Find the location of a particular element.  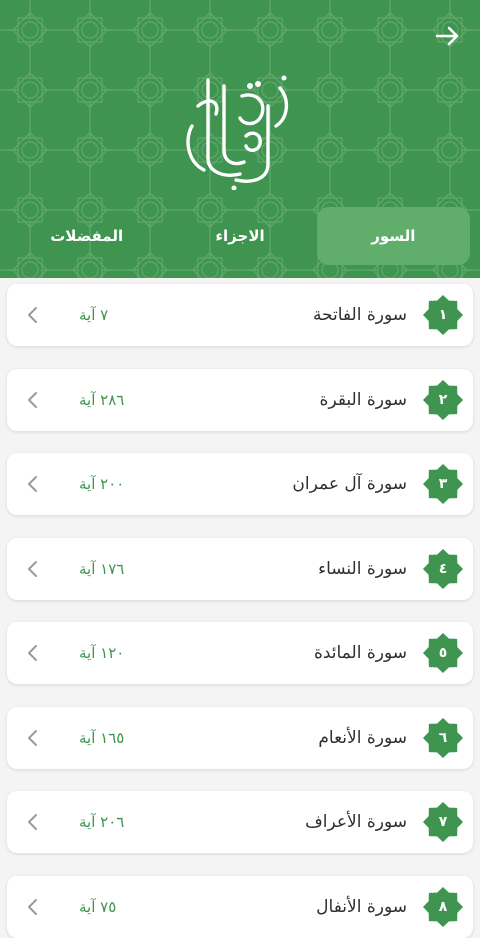

surah-ayat-count: ٢٨٦ آية is located at coordinates (102, 399).